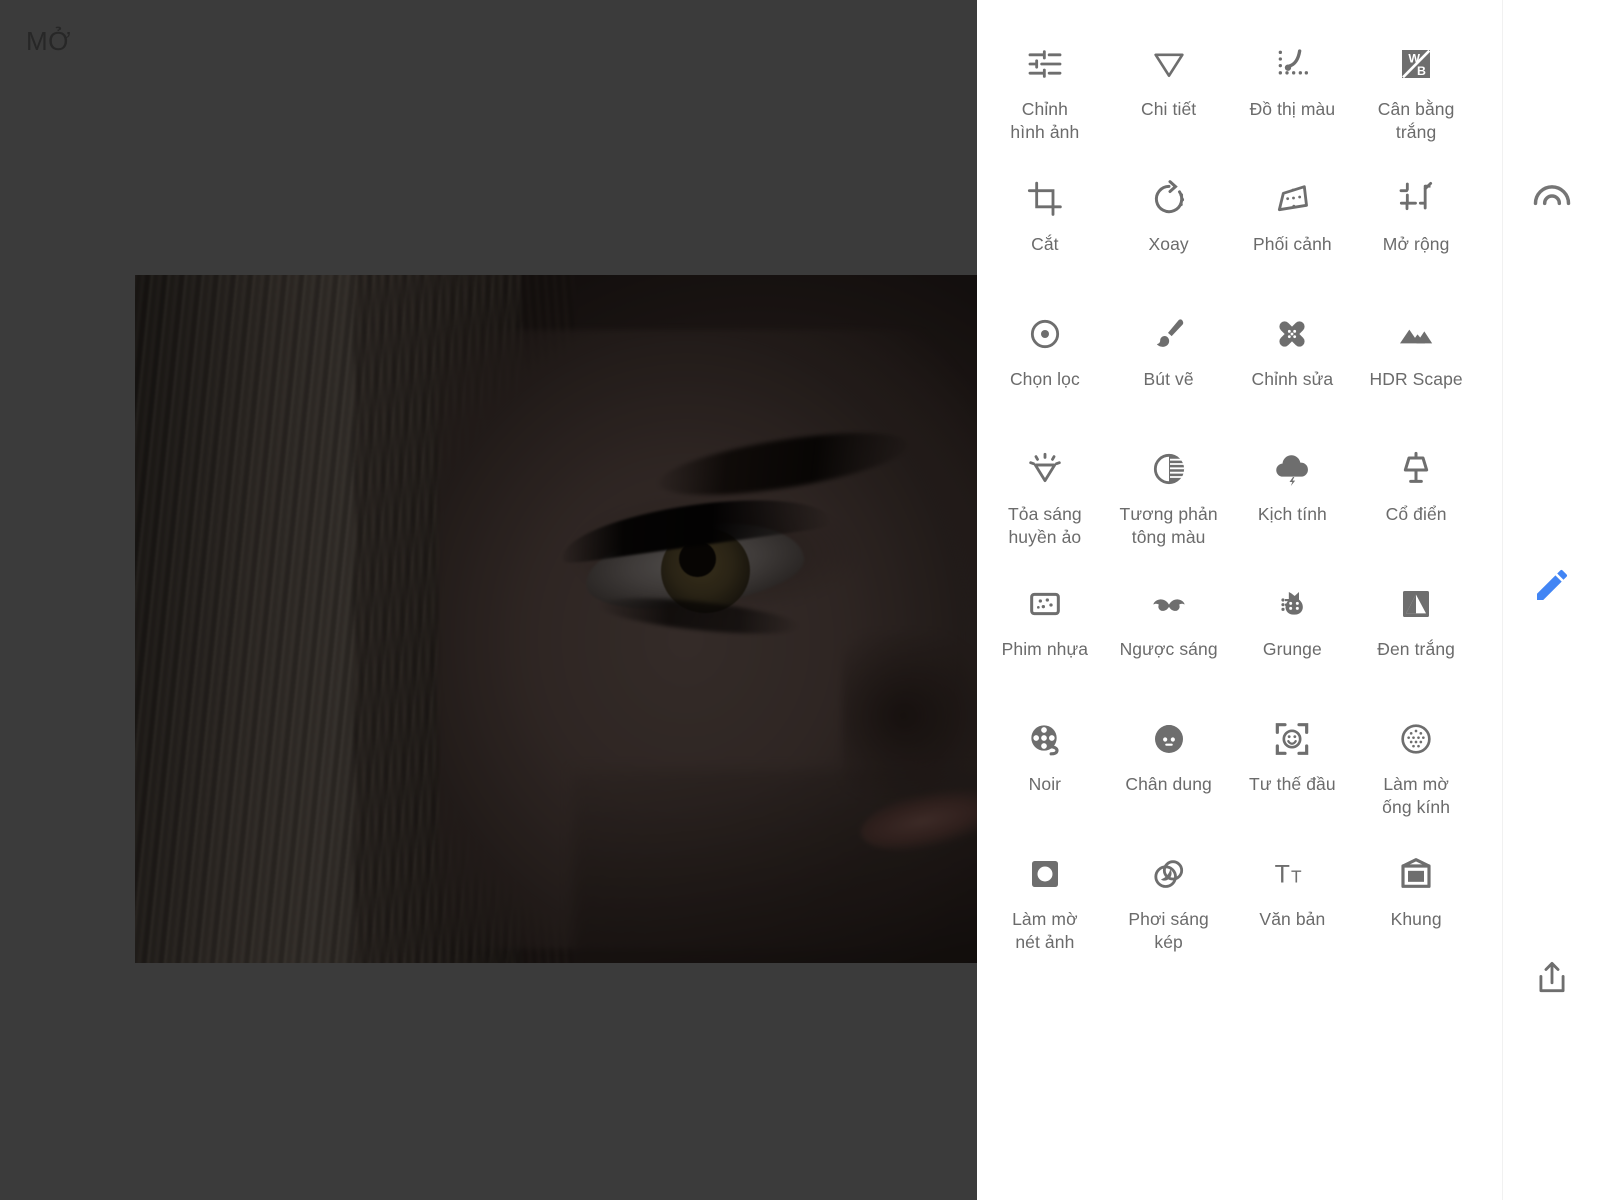  Describe the element at coordinates (1044, 379) in the screenshot. I see `tool-selective-label: Chọn lọc` at that location.